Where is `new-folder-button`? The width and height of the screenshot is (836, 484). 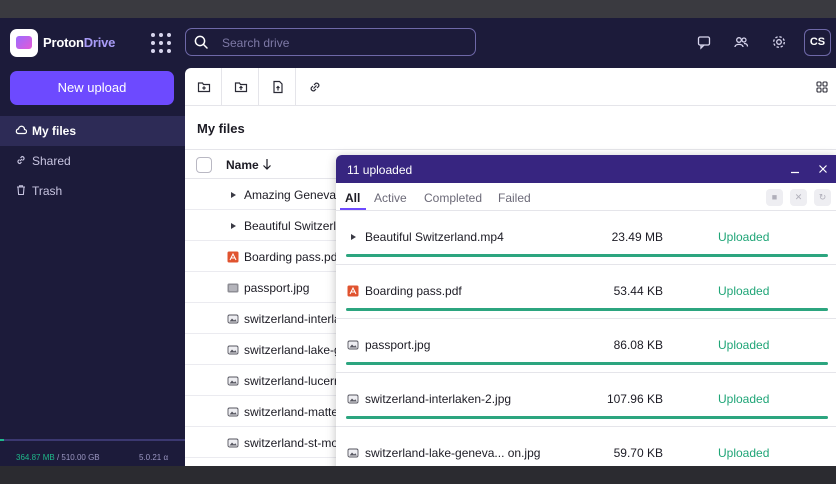
new-folder-button is located at coordinates (203, 87).